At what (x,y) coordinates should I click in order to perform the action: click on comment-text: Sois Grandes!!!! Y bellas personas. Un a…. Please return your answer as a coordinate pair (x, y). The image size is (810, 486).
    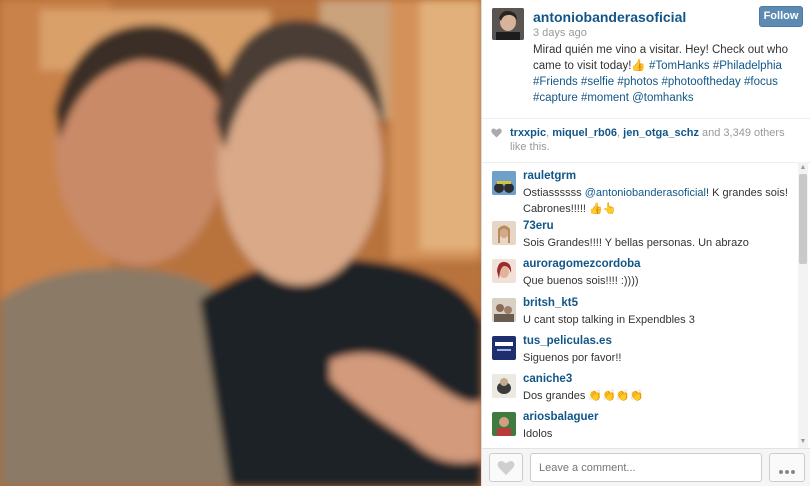
    Looking at the image, I should click on (636, 243).